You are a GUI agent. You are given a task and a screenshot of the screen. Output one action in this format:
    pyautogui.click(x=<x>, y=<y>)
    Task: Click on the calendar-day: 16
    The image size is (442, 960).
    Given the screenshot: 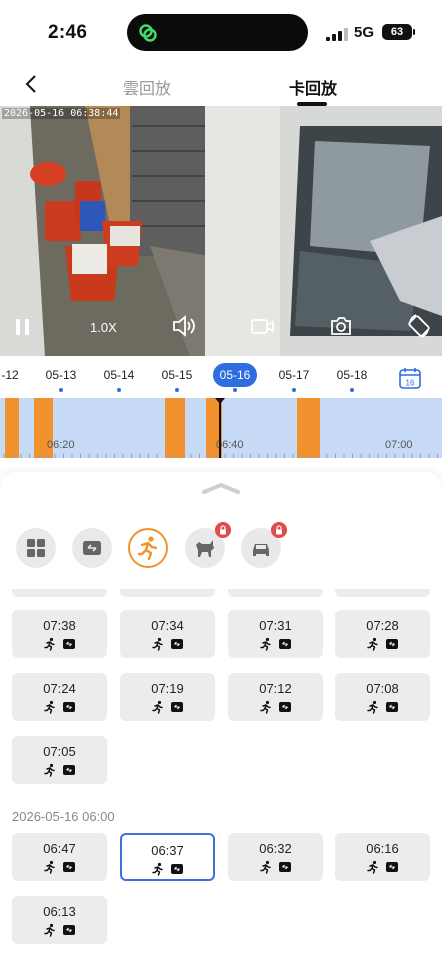 What is the action you would take?
    pyautogui.click(x=410, y=383)
    